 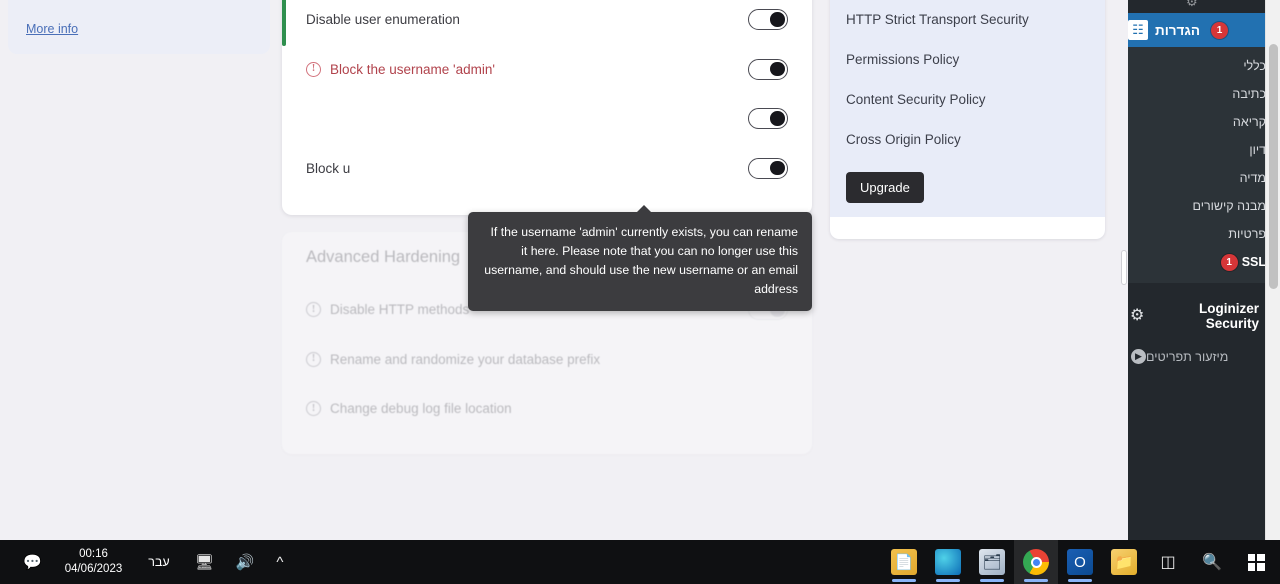 What do you see at coordinates (204, 562) in the screenshot?
I see `display-icon: 🖥` at bounding box center [204, 562].